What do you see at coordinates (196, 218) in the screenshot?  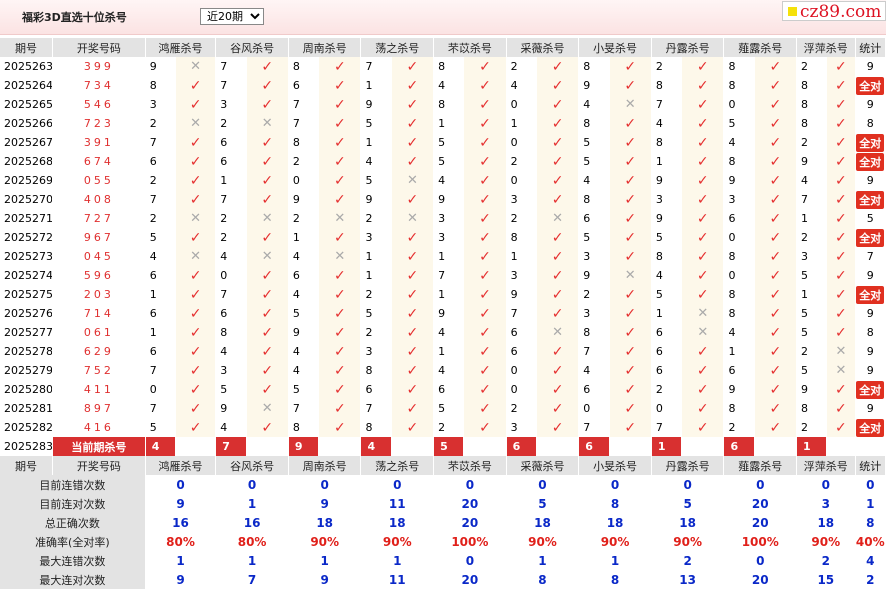 I see `cross-icon: ✕` at bounding box center [196, 218].